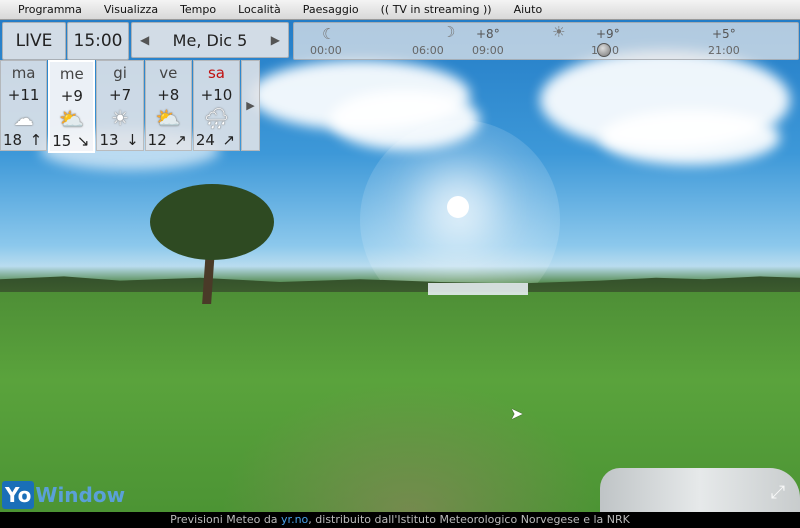 Image resolution: width=800 pixels, height=528 pixels. I want to click on day-name: gi, so click(120, 73).